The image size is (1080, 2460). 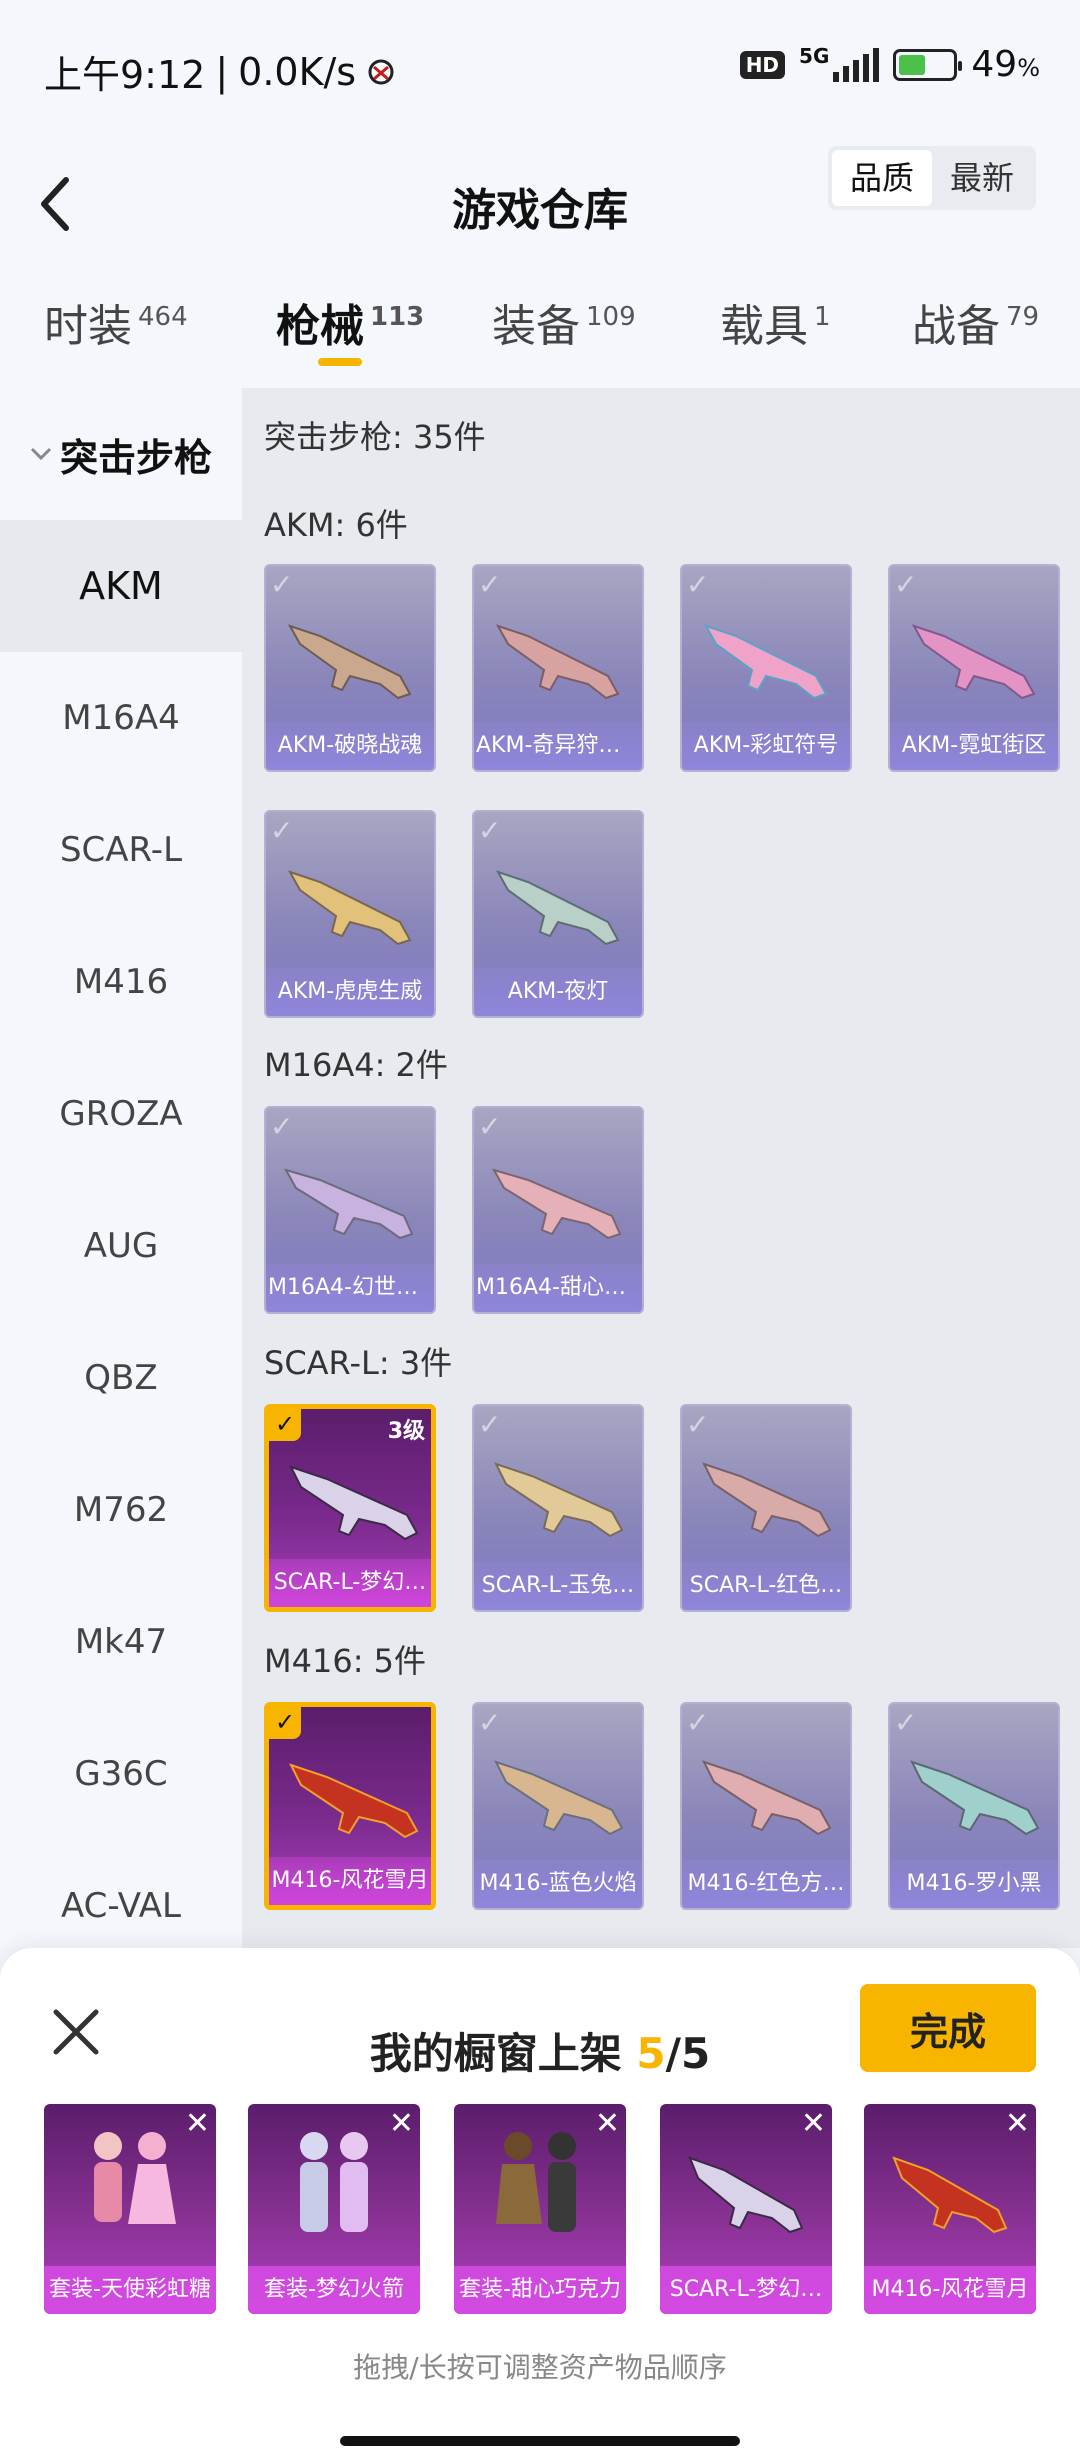 I want to click on card-name: AKM-虎虎生威, so click(x=350, y=992).